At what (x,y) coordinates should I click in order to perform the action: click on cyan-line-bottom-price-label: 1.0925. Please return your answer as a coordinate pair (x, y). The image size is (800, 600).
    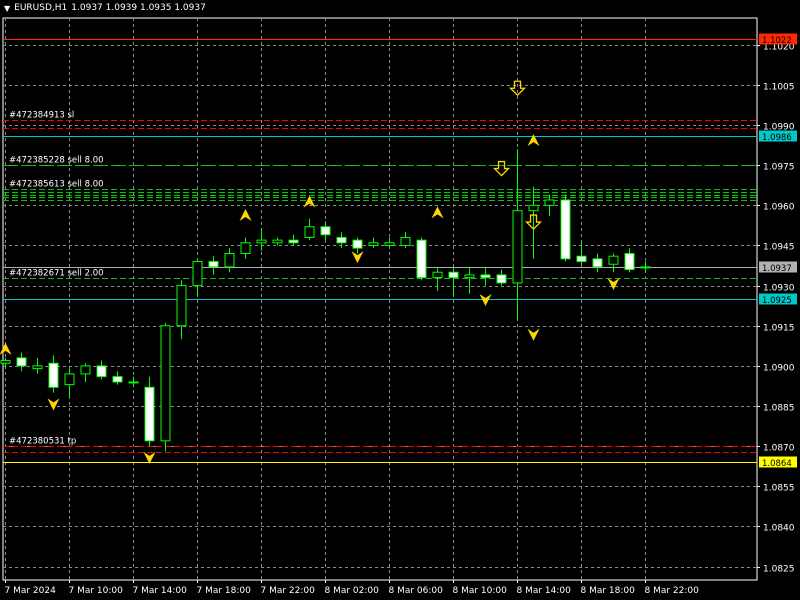
    Looking at the image, I should click on (777, 301).